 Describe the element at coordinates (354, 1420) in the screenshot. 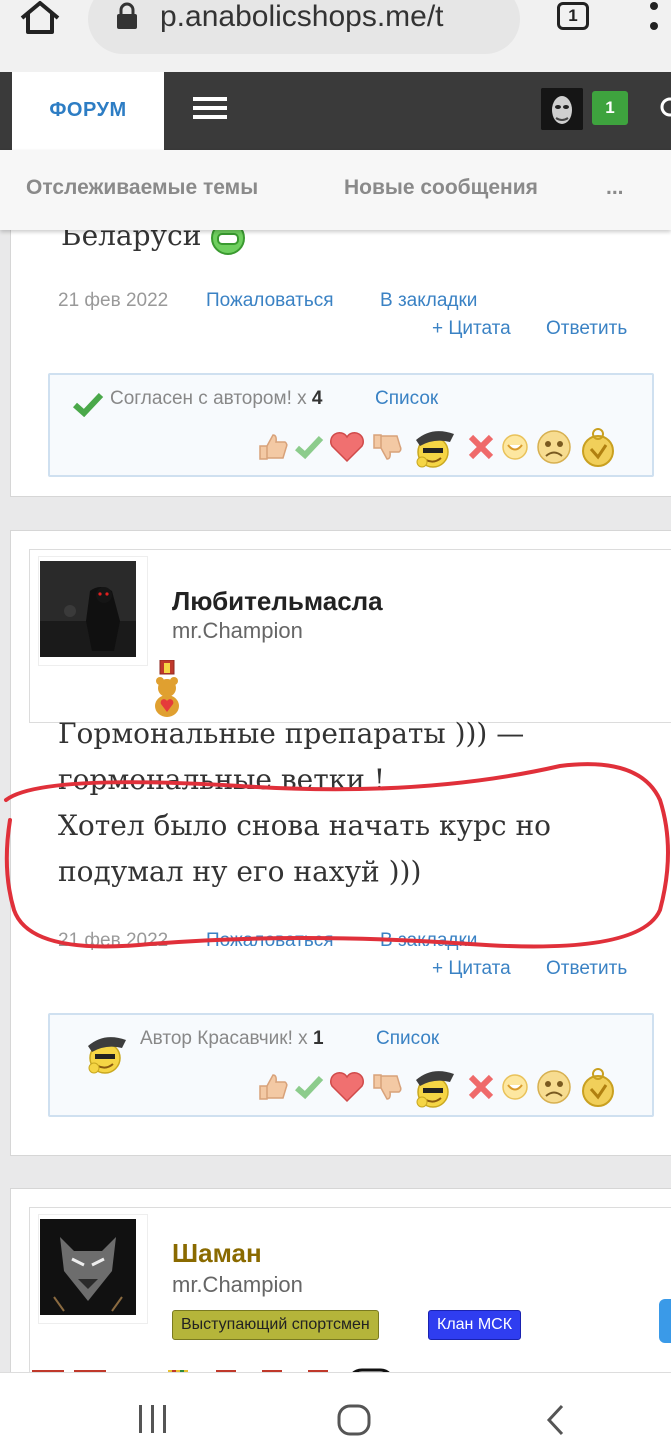

I see `home-button-icon` at that location.